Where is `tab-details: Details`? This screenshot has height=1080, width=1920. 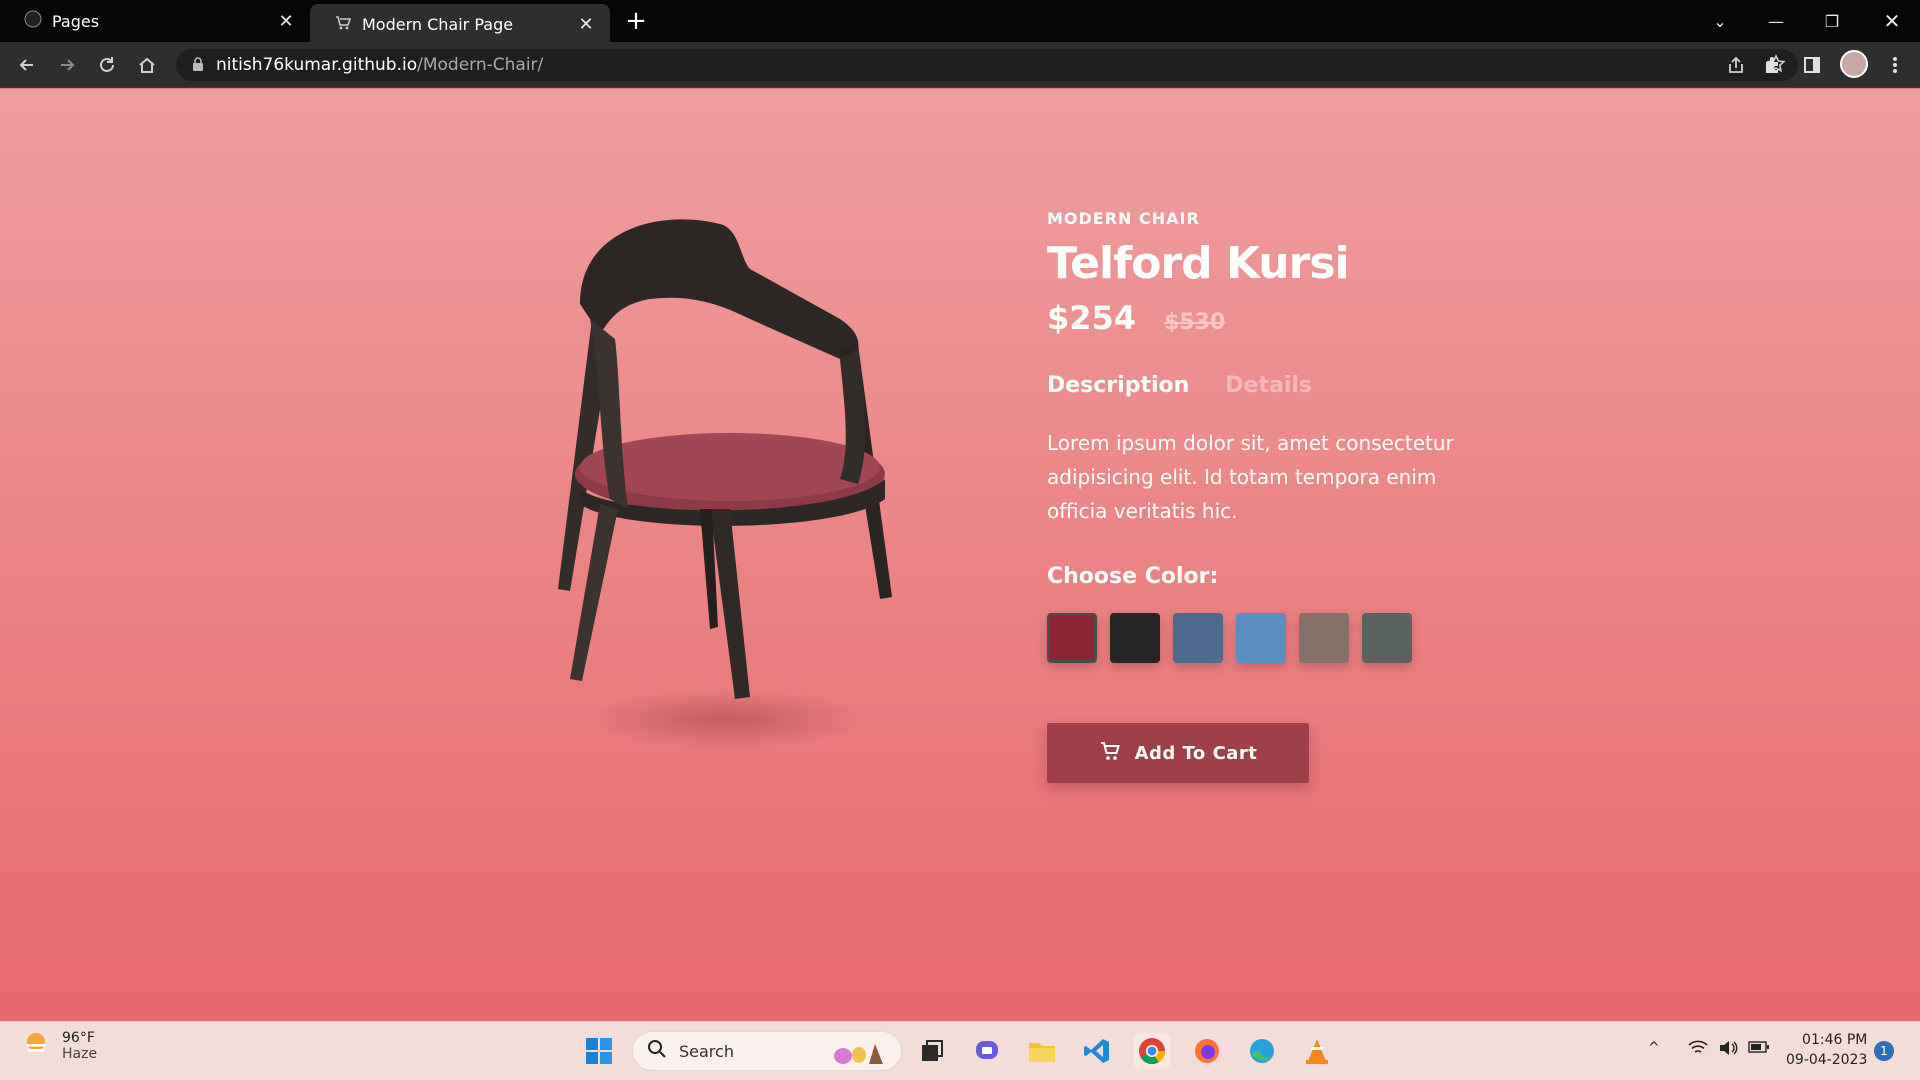
tab-details: Details is located at coordinates (1268, 385).